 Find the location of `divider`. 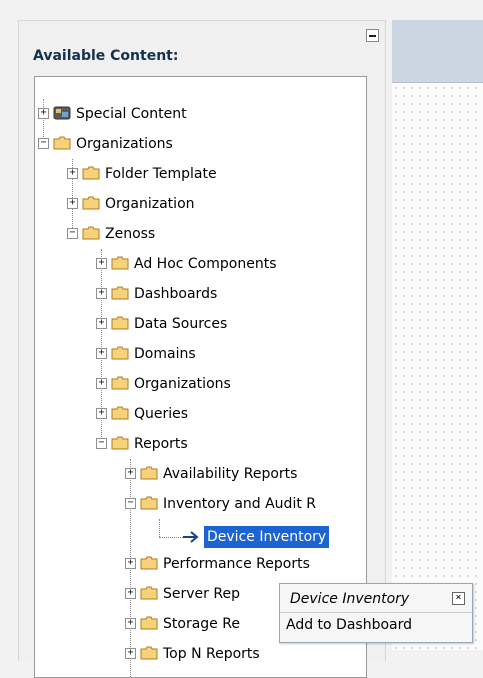

divider is located at coordinates (376, 612).